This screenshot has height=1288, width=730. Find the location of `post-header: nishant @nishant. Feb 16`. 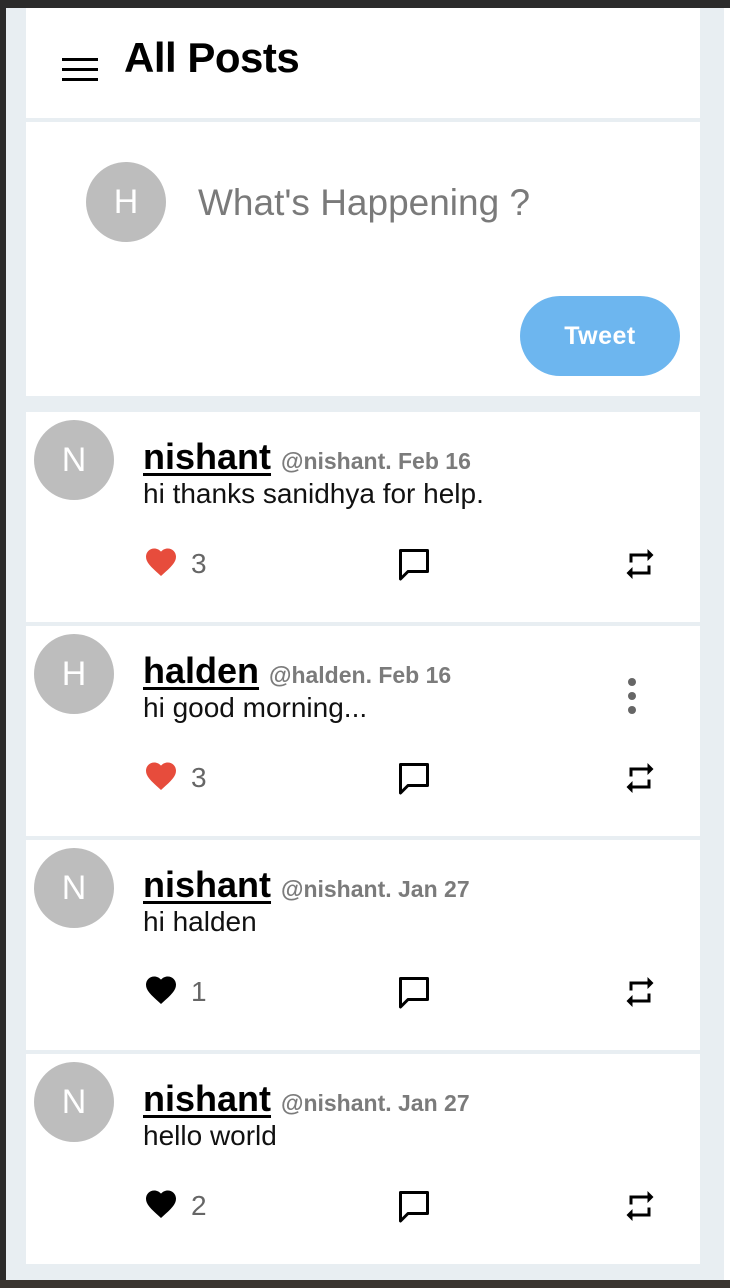

post-header: nishant @nishant. Feb 16 is located at coordinates (307, 457).